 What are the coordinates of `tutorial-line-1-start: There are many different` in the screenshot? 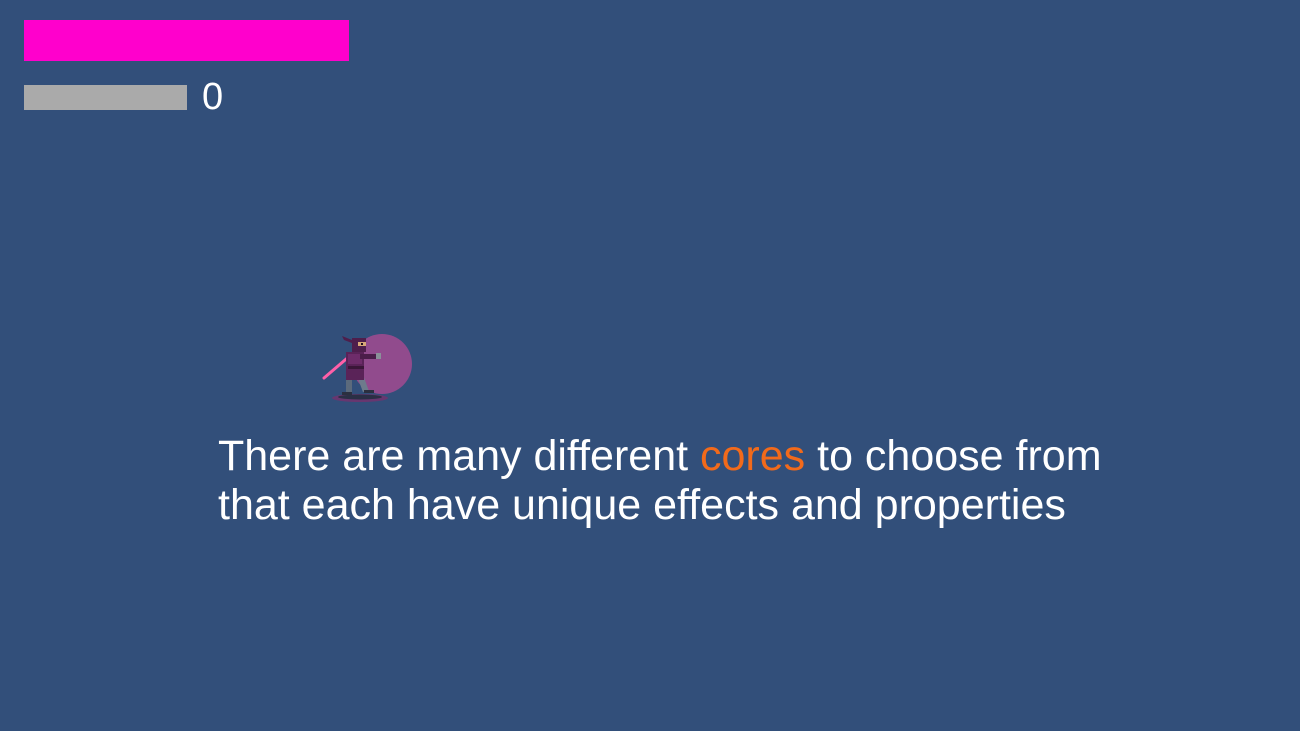 It's located at (459, 456).